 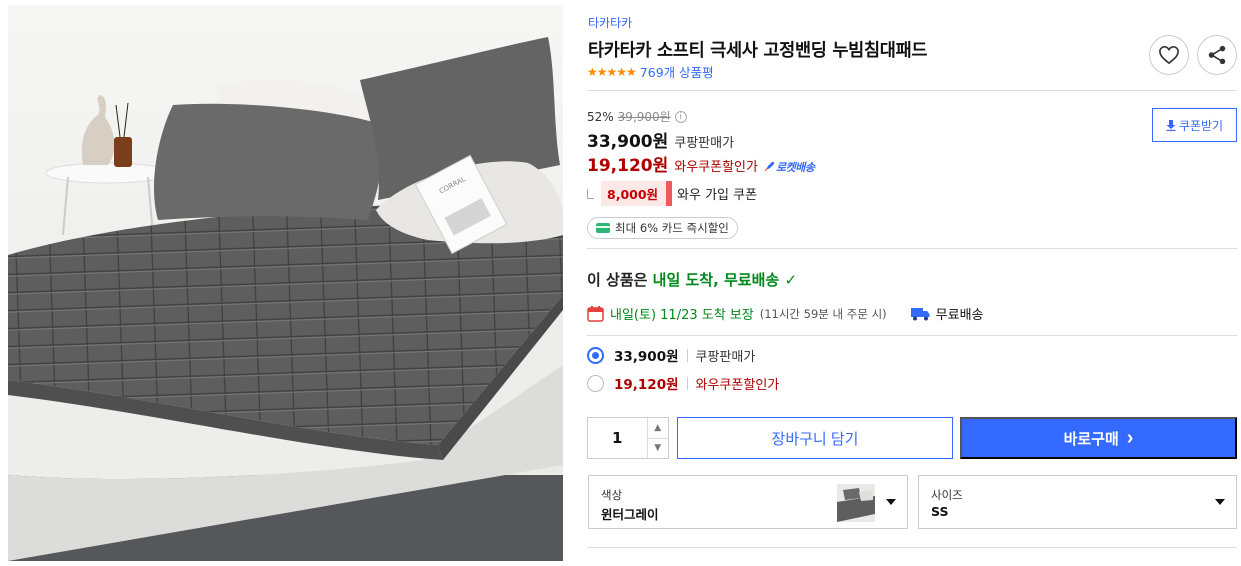 What do you see at coordinates (795, 167) in the screenshot?
I see `rocket-badge-text: 로켓배송` at bounding box center [795, 167].